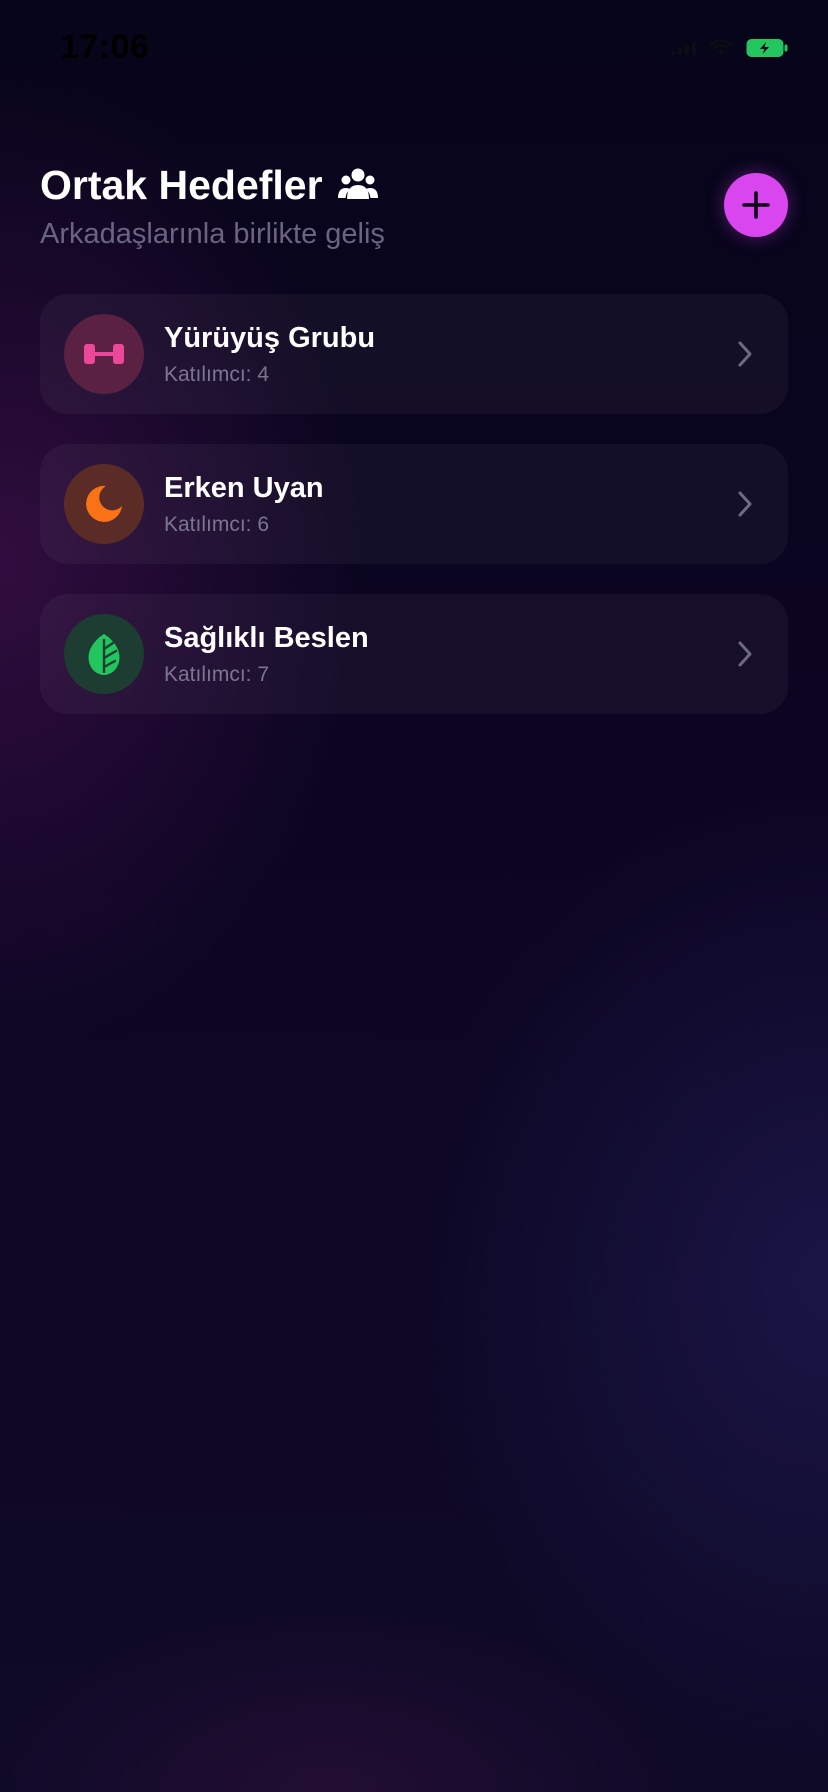 The height and width of the screenshot is (1792, 828). I want to click on page-subtitle: Arkadaşlarınla birlikte geliş, so click(212, 234).